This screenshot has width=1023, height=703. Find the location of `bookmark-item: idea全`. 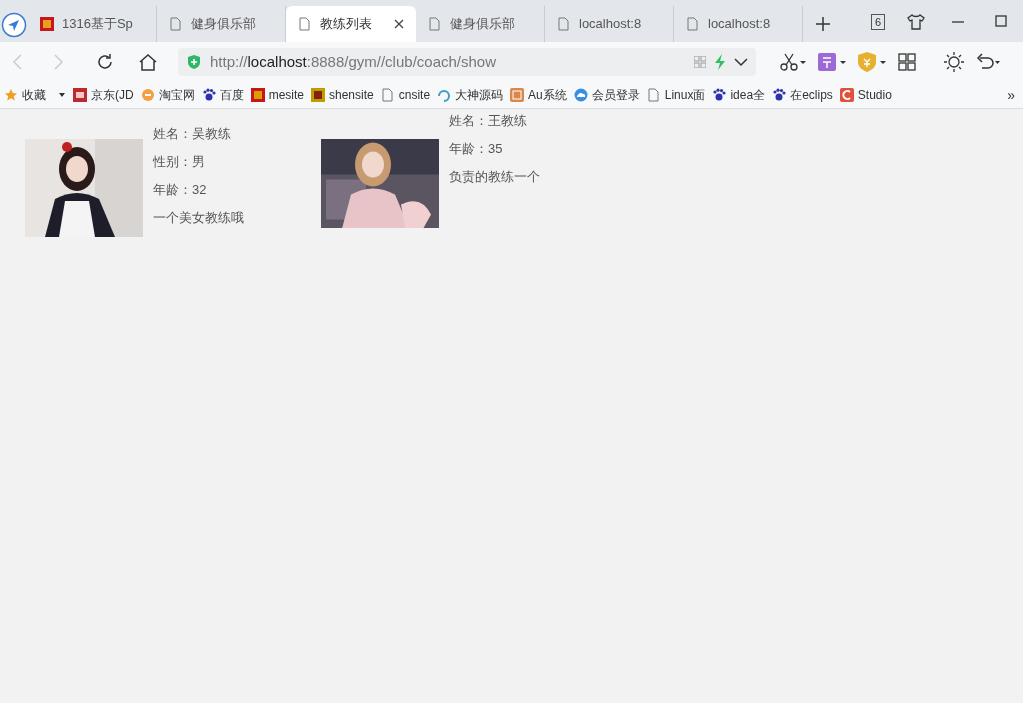

bookmark-item: idea全 is located at coordinates (739, 95).